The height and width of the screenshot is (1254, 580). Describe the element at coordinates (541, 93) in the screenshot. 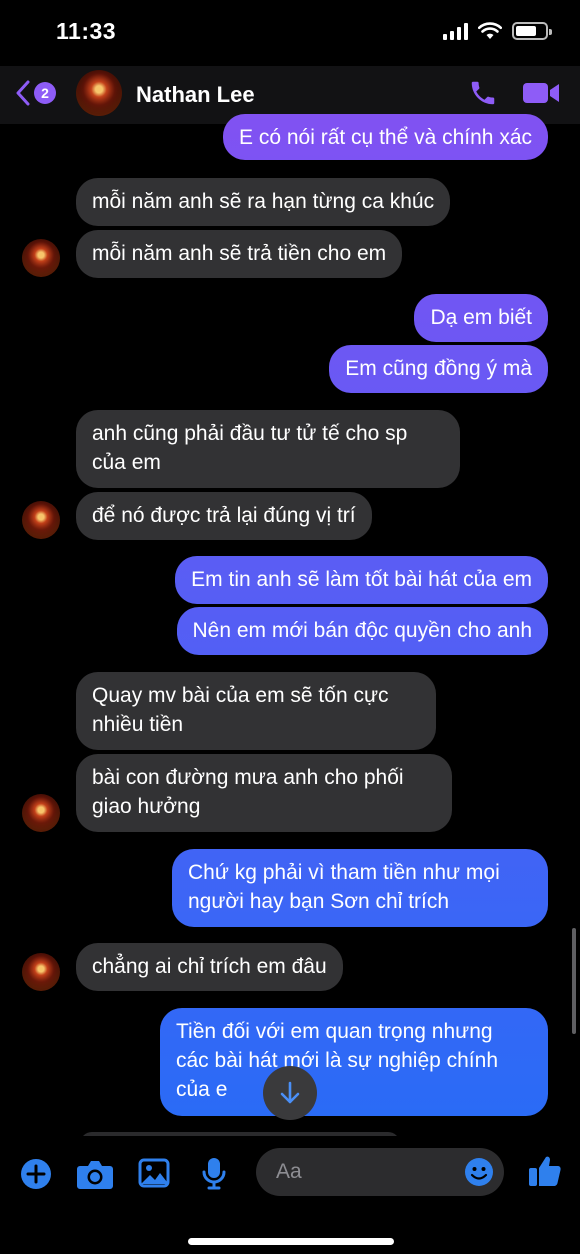

I see `video-camera-icon` at that location.